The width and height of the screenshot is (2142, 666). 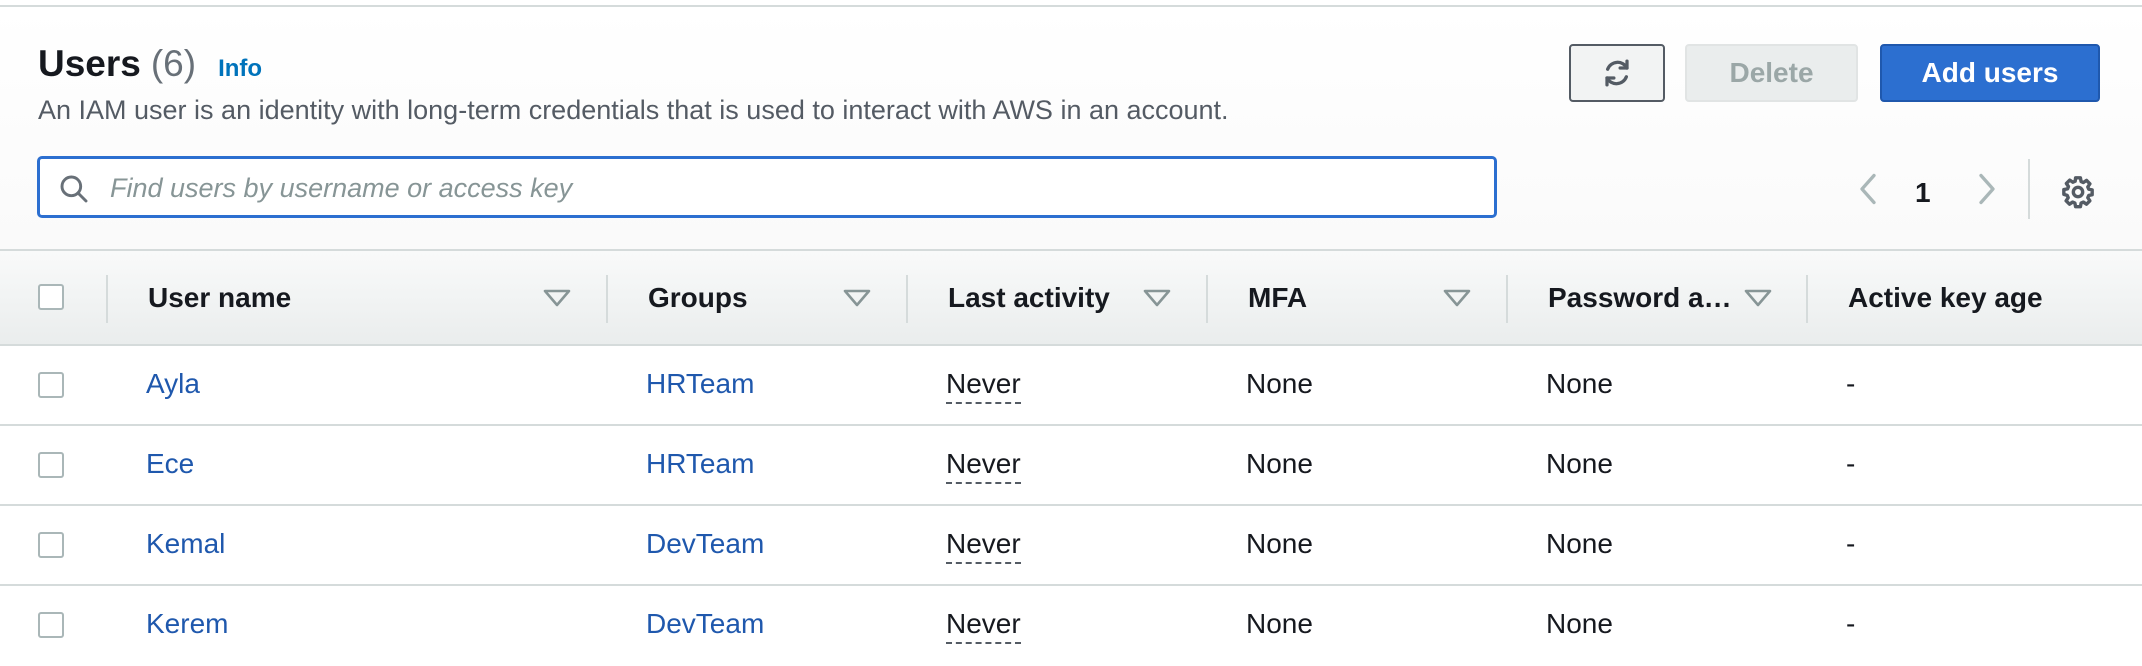 I want to click on table-row: Kemal DevTeam Never None None -, so click(x=1071, y=546).